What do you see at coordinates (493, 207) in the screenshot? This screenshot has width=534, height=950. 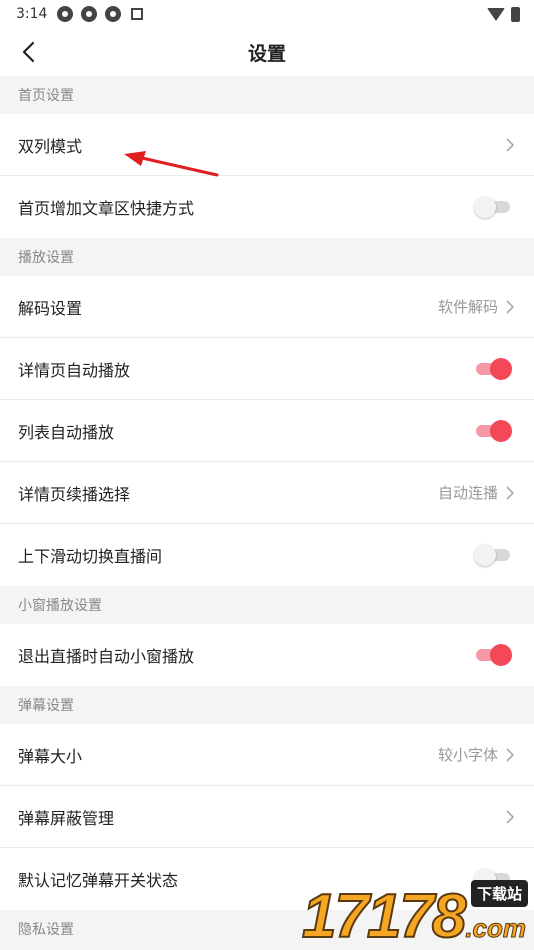 I see `shortcut-toggle` at bounding box center [493, 207].